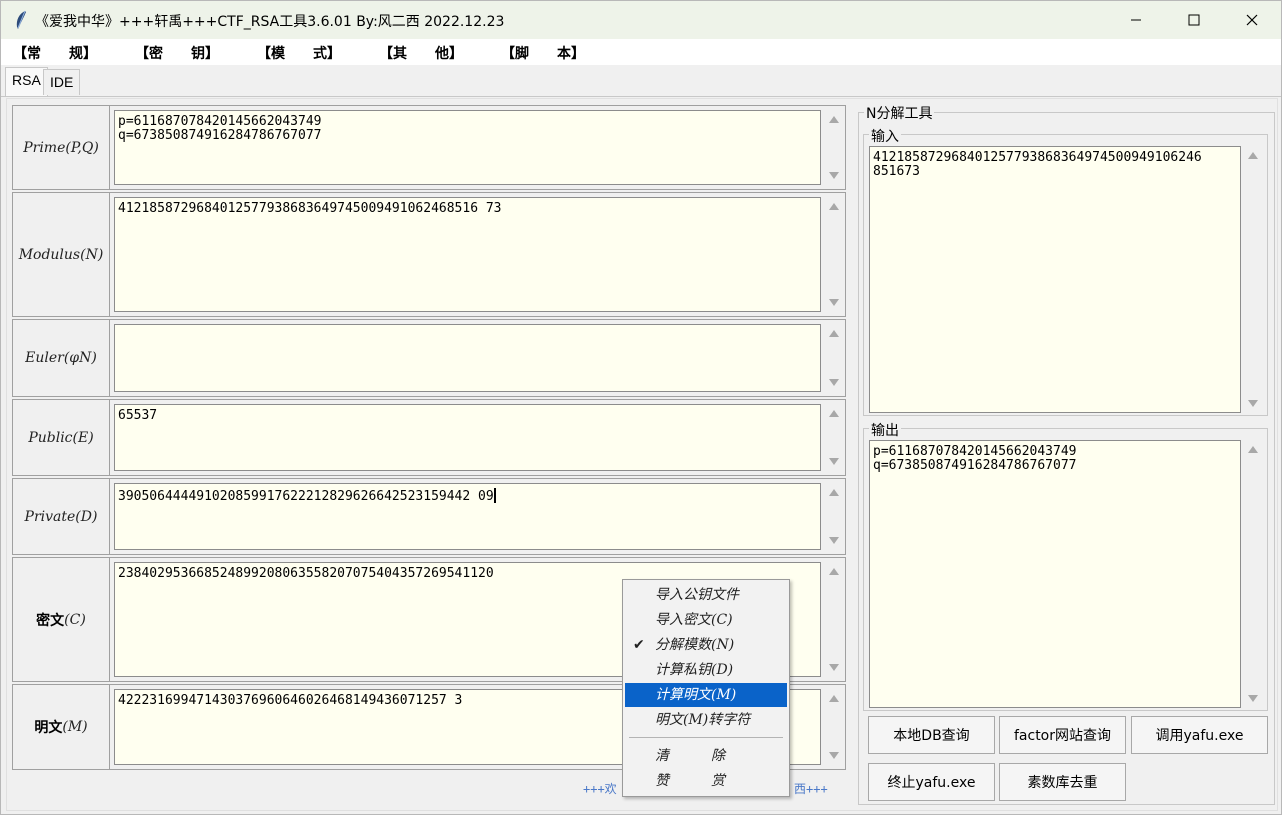  What do you see at coordinates (695, 645) in the screenshot?
I see `ctx-factor-modulus-label: 分解模数(N)` at bounding box center [695, 645].